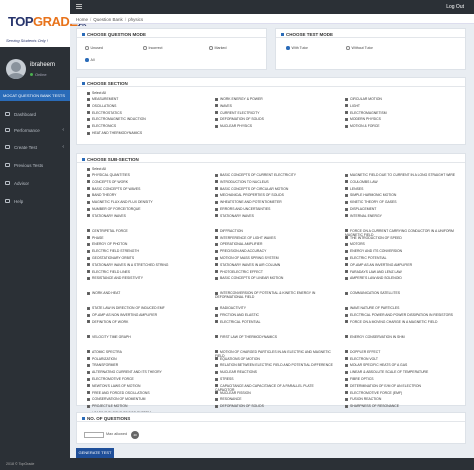 The image size is (474, 470). What do you see at coordinates (249, 195) in the screenshot?
I see `checkbox-item: MECHANICAL PROPERTIES OF SOLIDS` at bounding box center [249, 195].